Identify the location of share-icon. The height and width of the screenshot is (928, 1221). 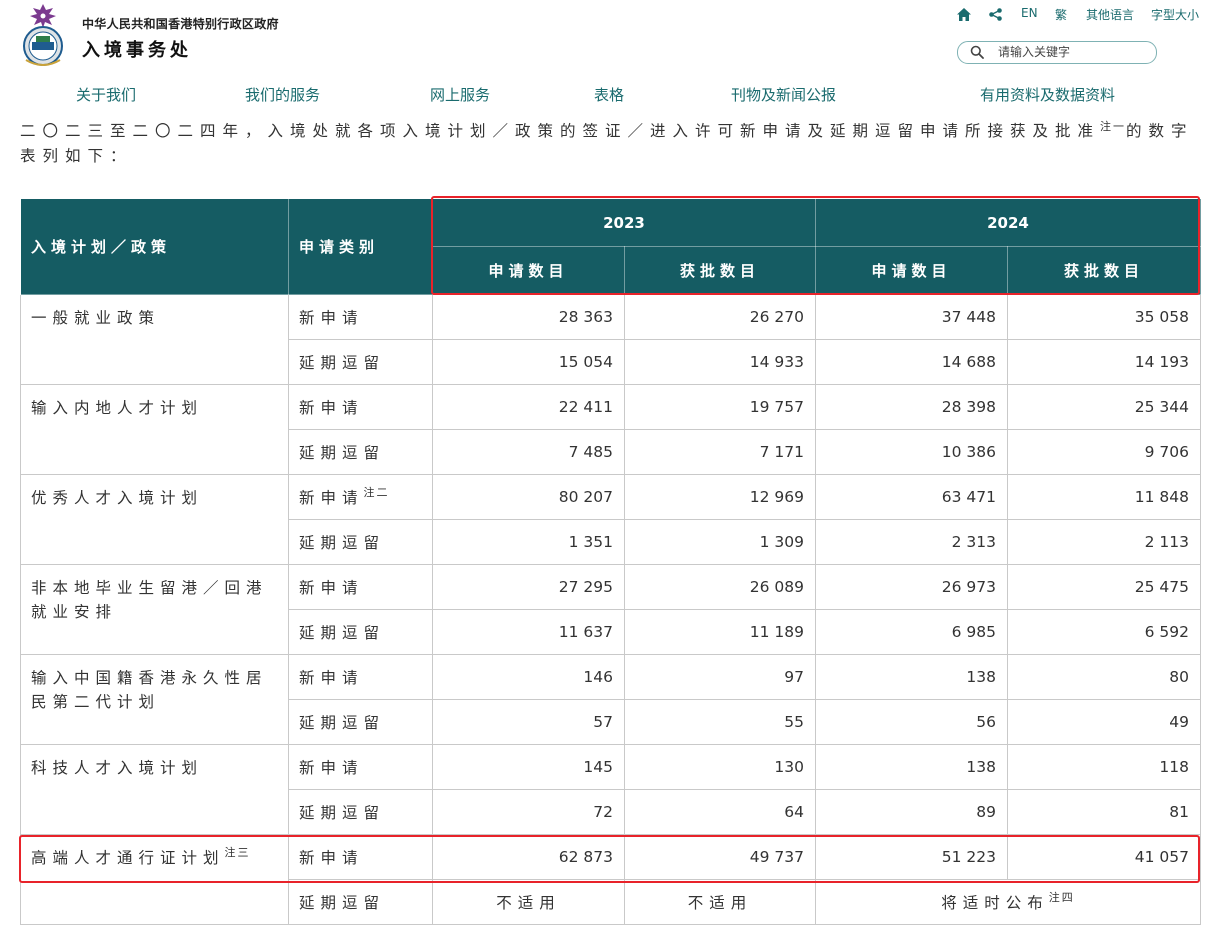
(995, 14).